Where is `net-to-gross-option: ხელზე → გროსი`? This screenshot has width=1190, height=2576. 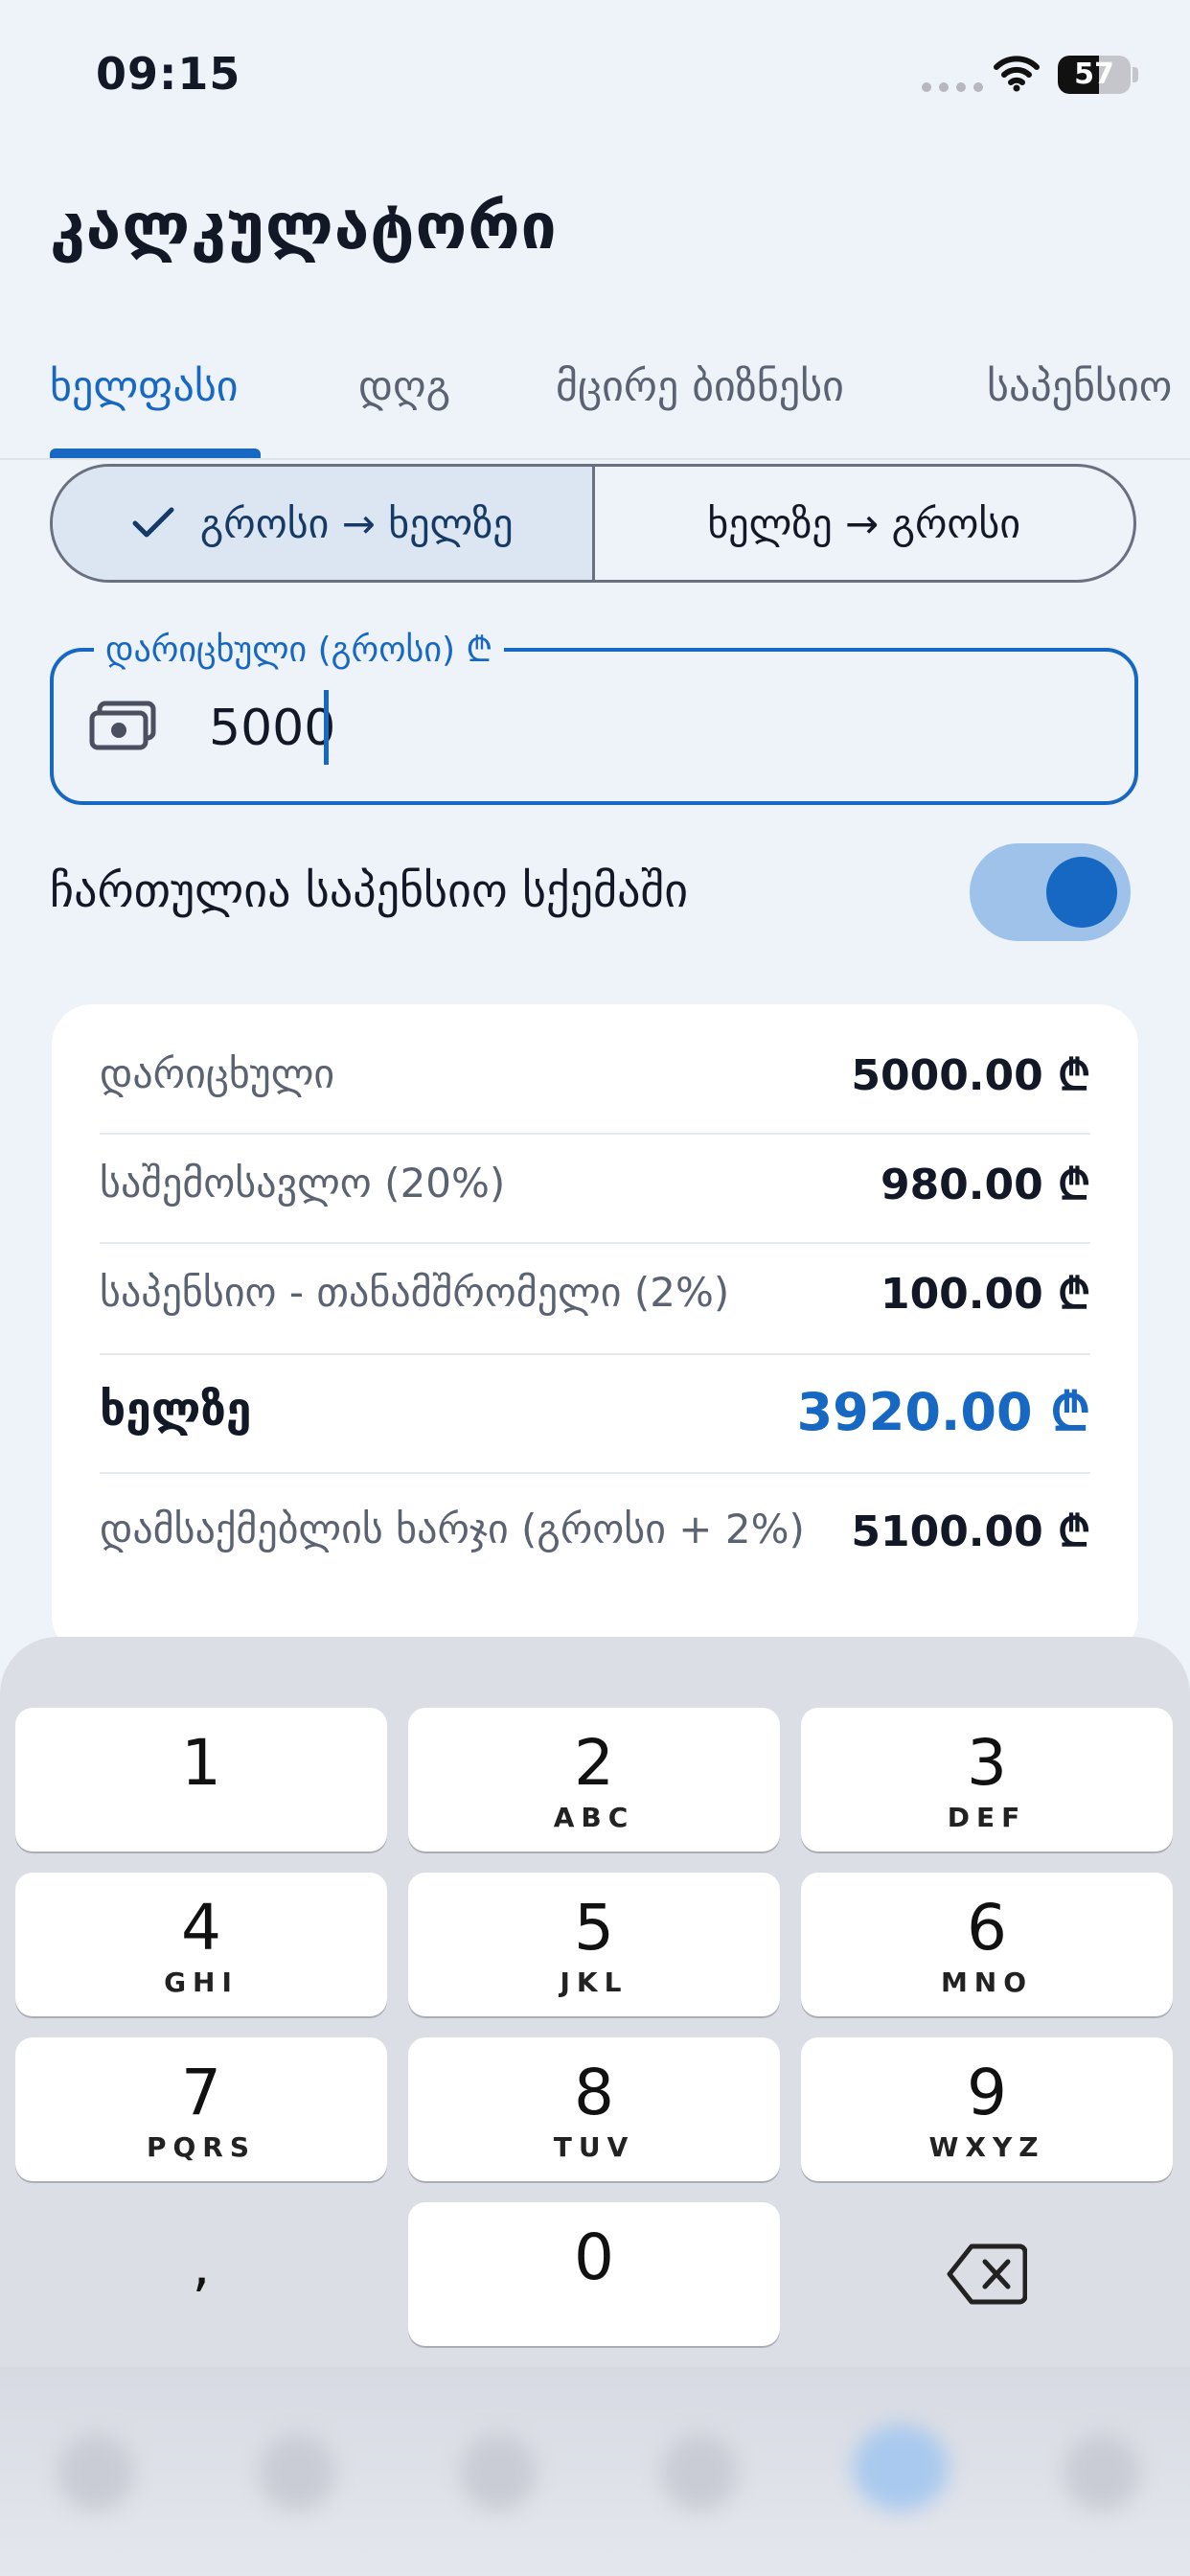
net-to-gross-option: ხელზე → გროსი is located at coordinates (865, 523).